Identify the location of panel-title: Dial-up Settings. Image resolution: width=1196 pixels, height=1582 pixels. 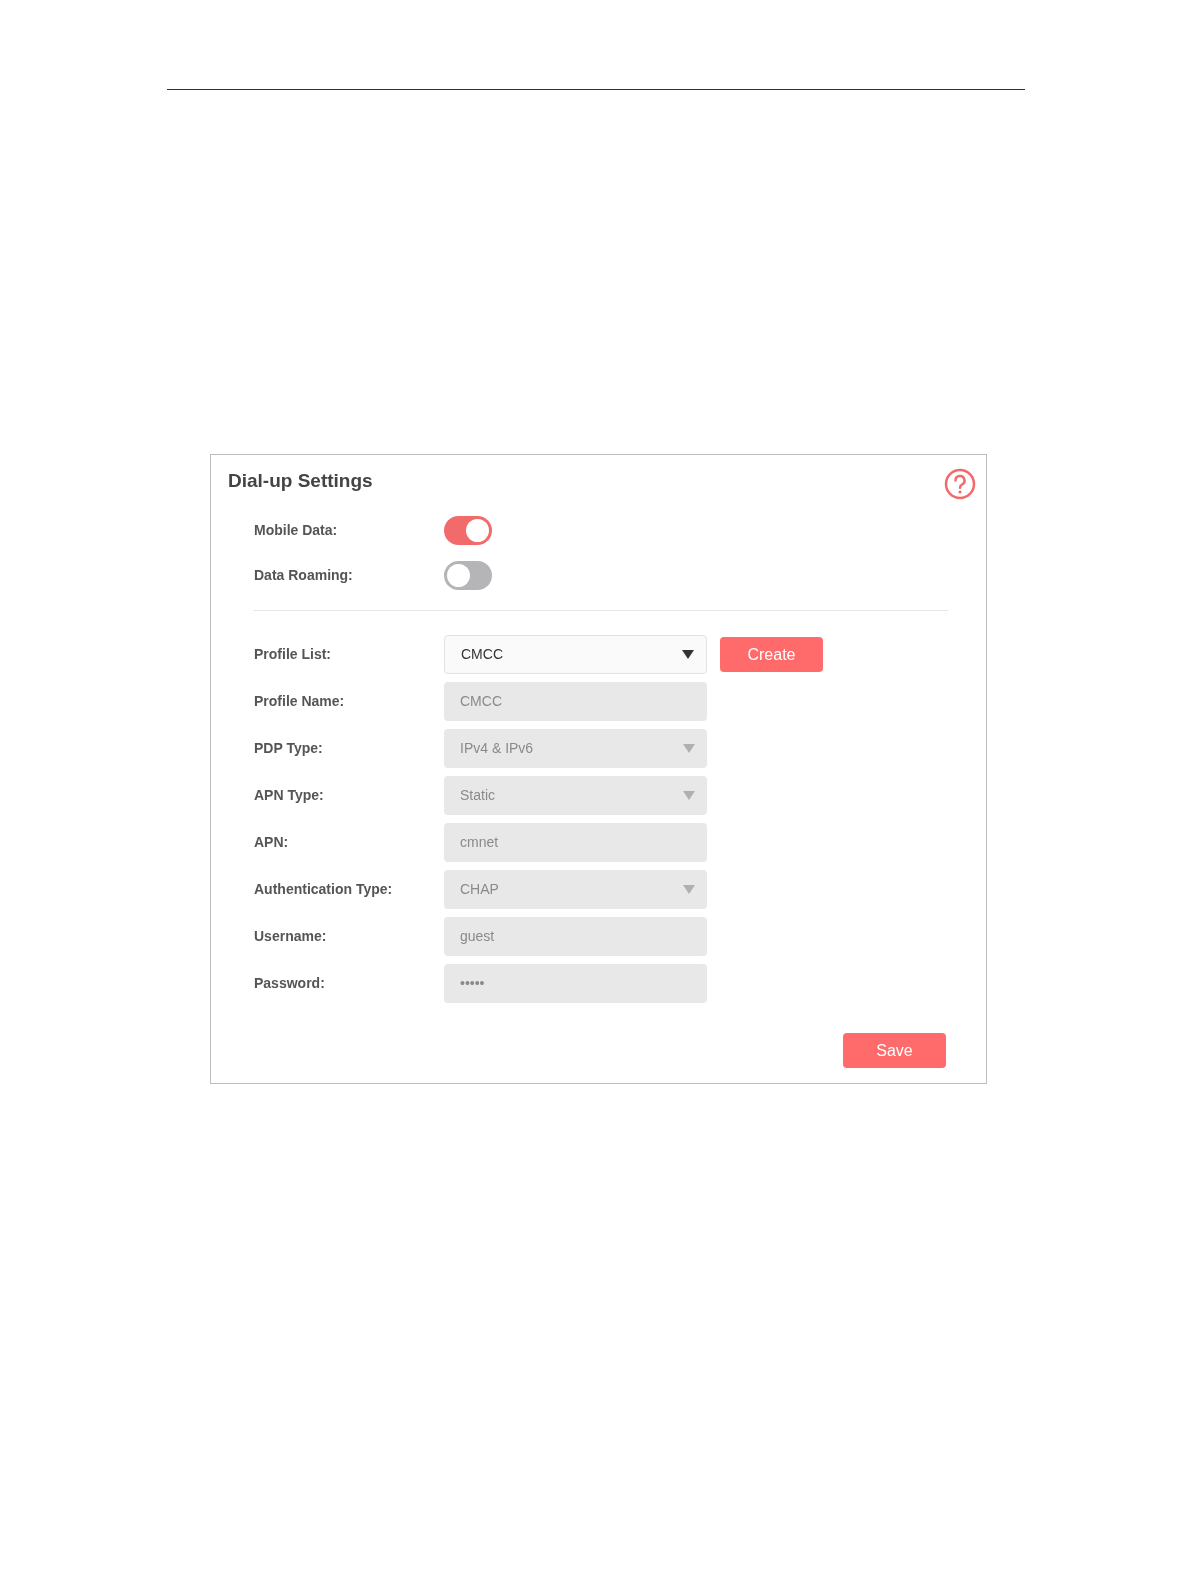
(300, 481).